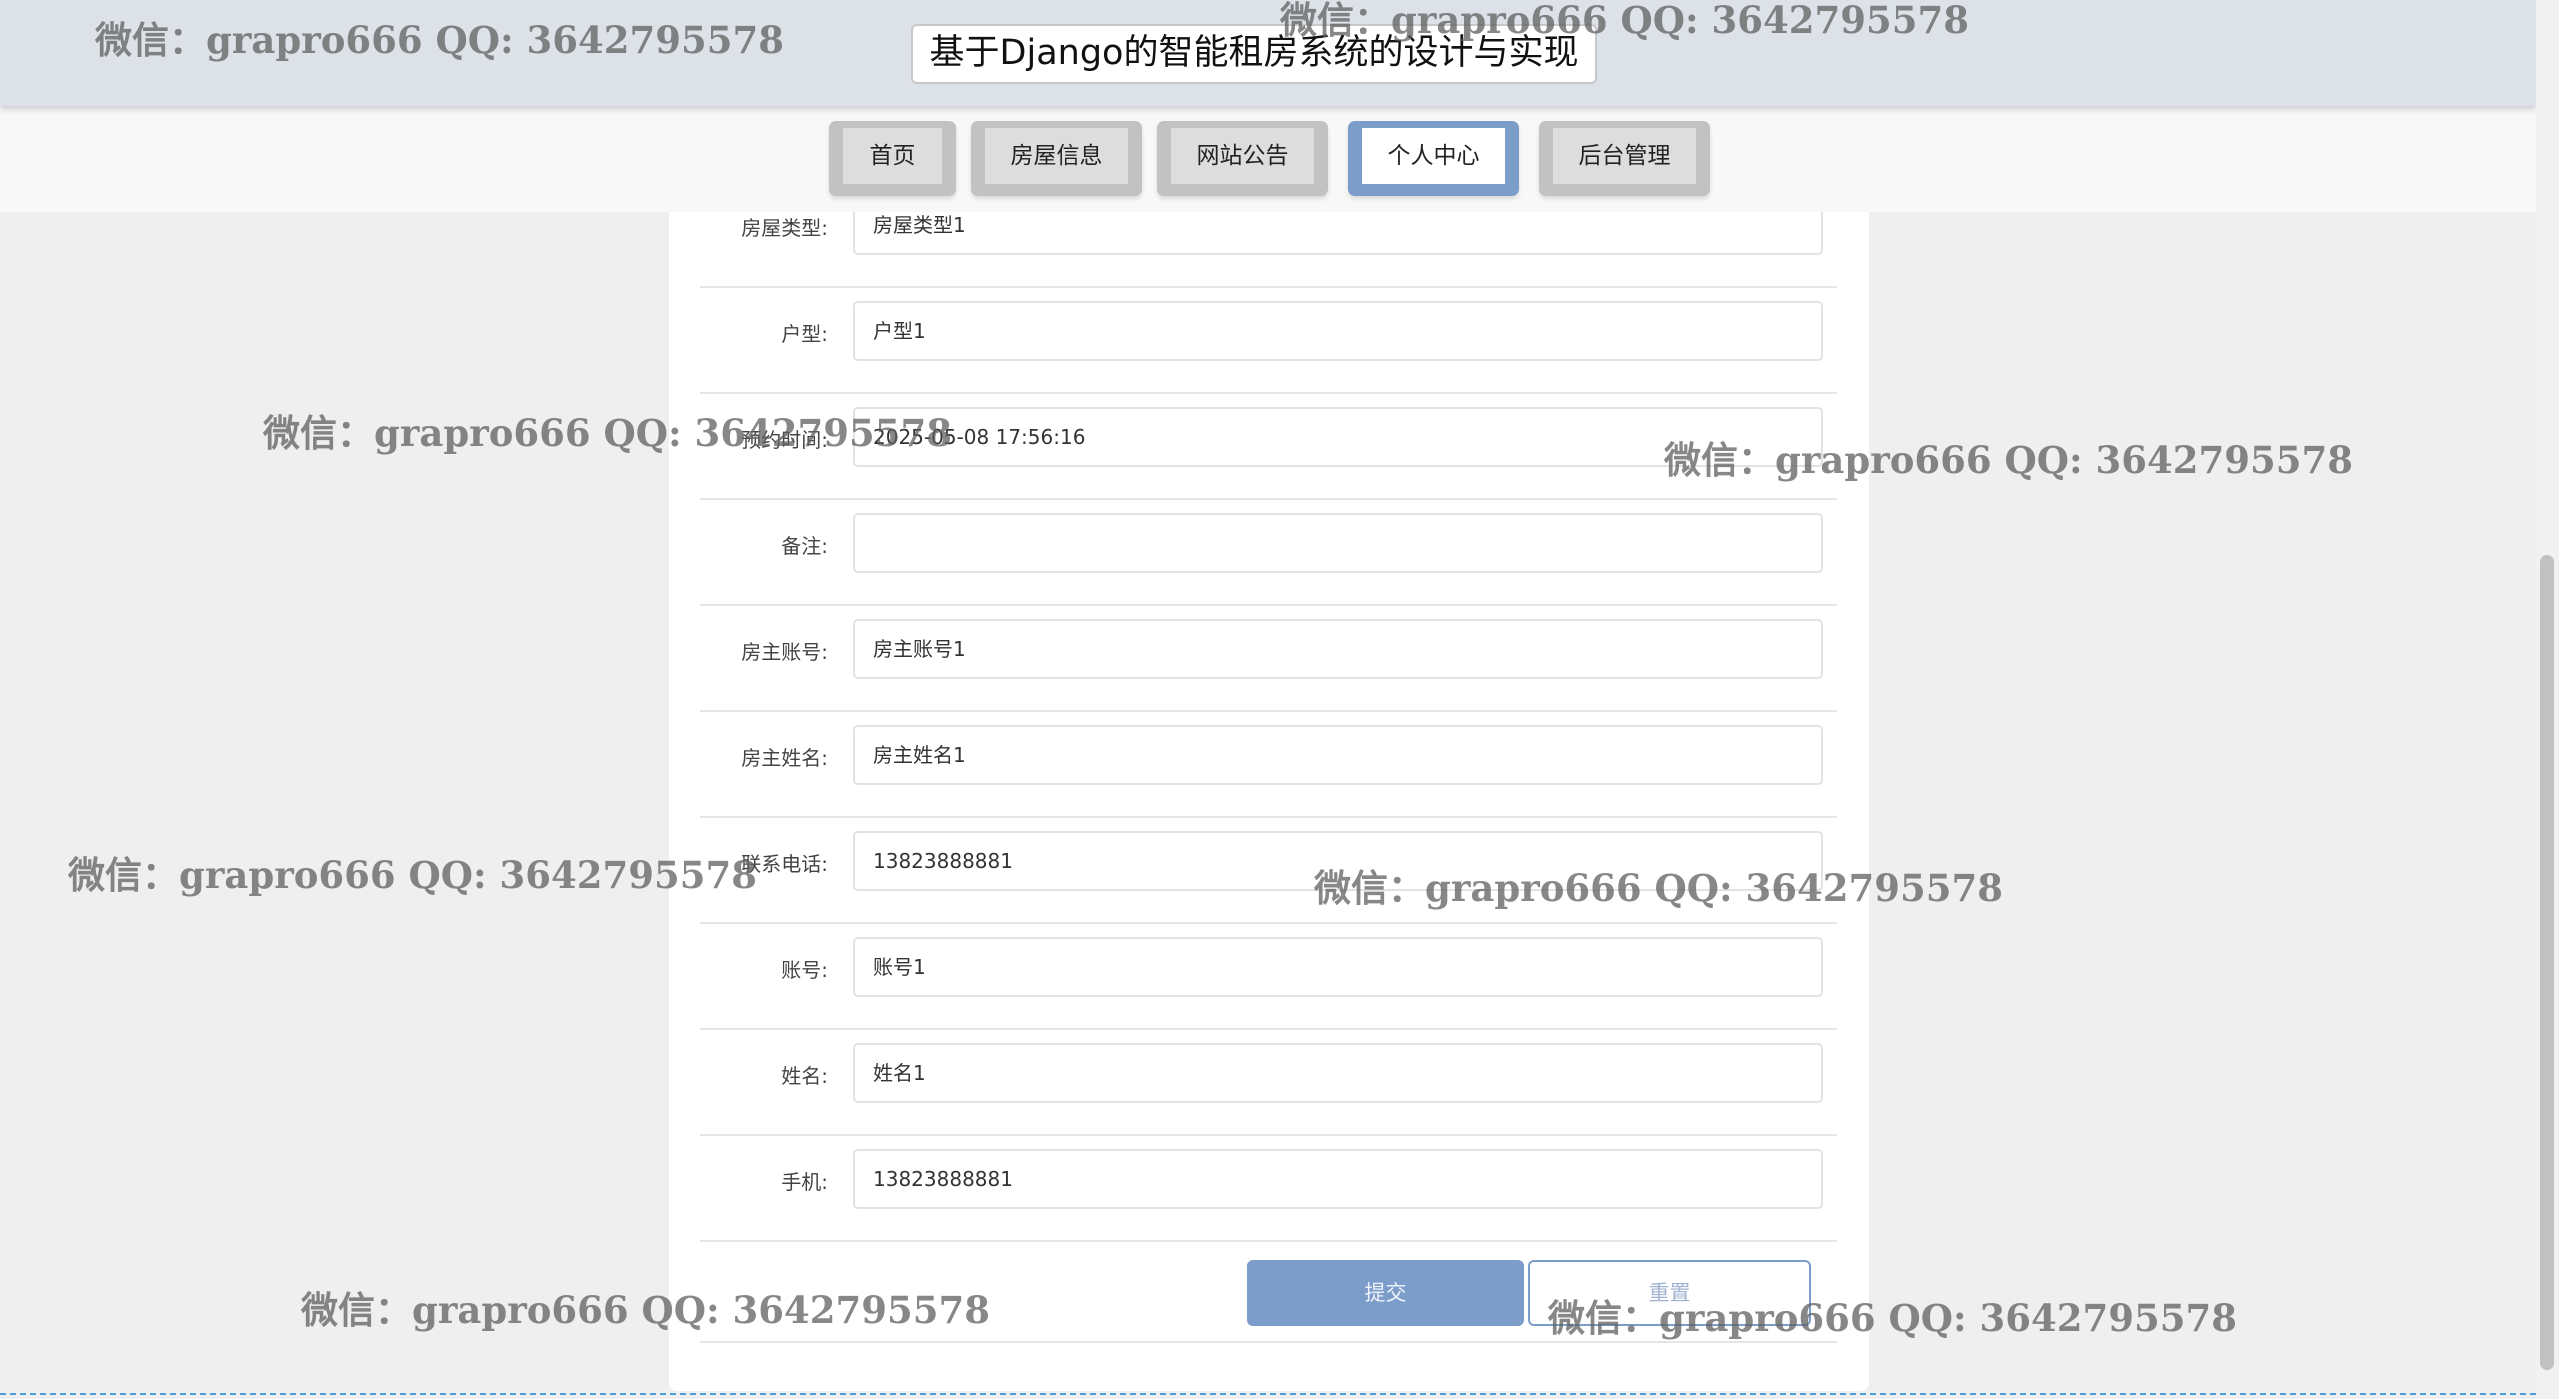  What do you see at coordinates (1338, 437) in the screenshot?
I see `appointment-time-field: 2025-05-08 17:56:16` at bounding box center [1338, 437].